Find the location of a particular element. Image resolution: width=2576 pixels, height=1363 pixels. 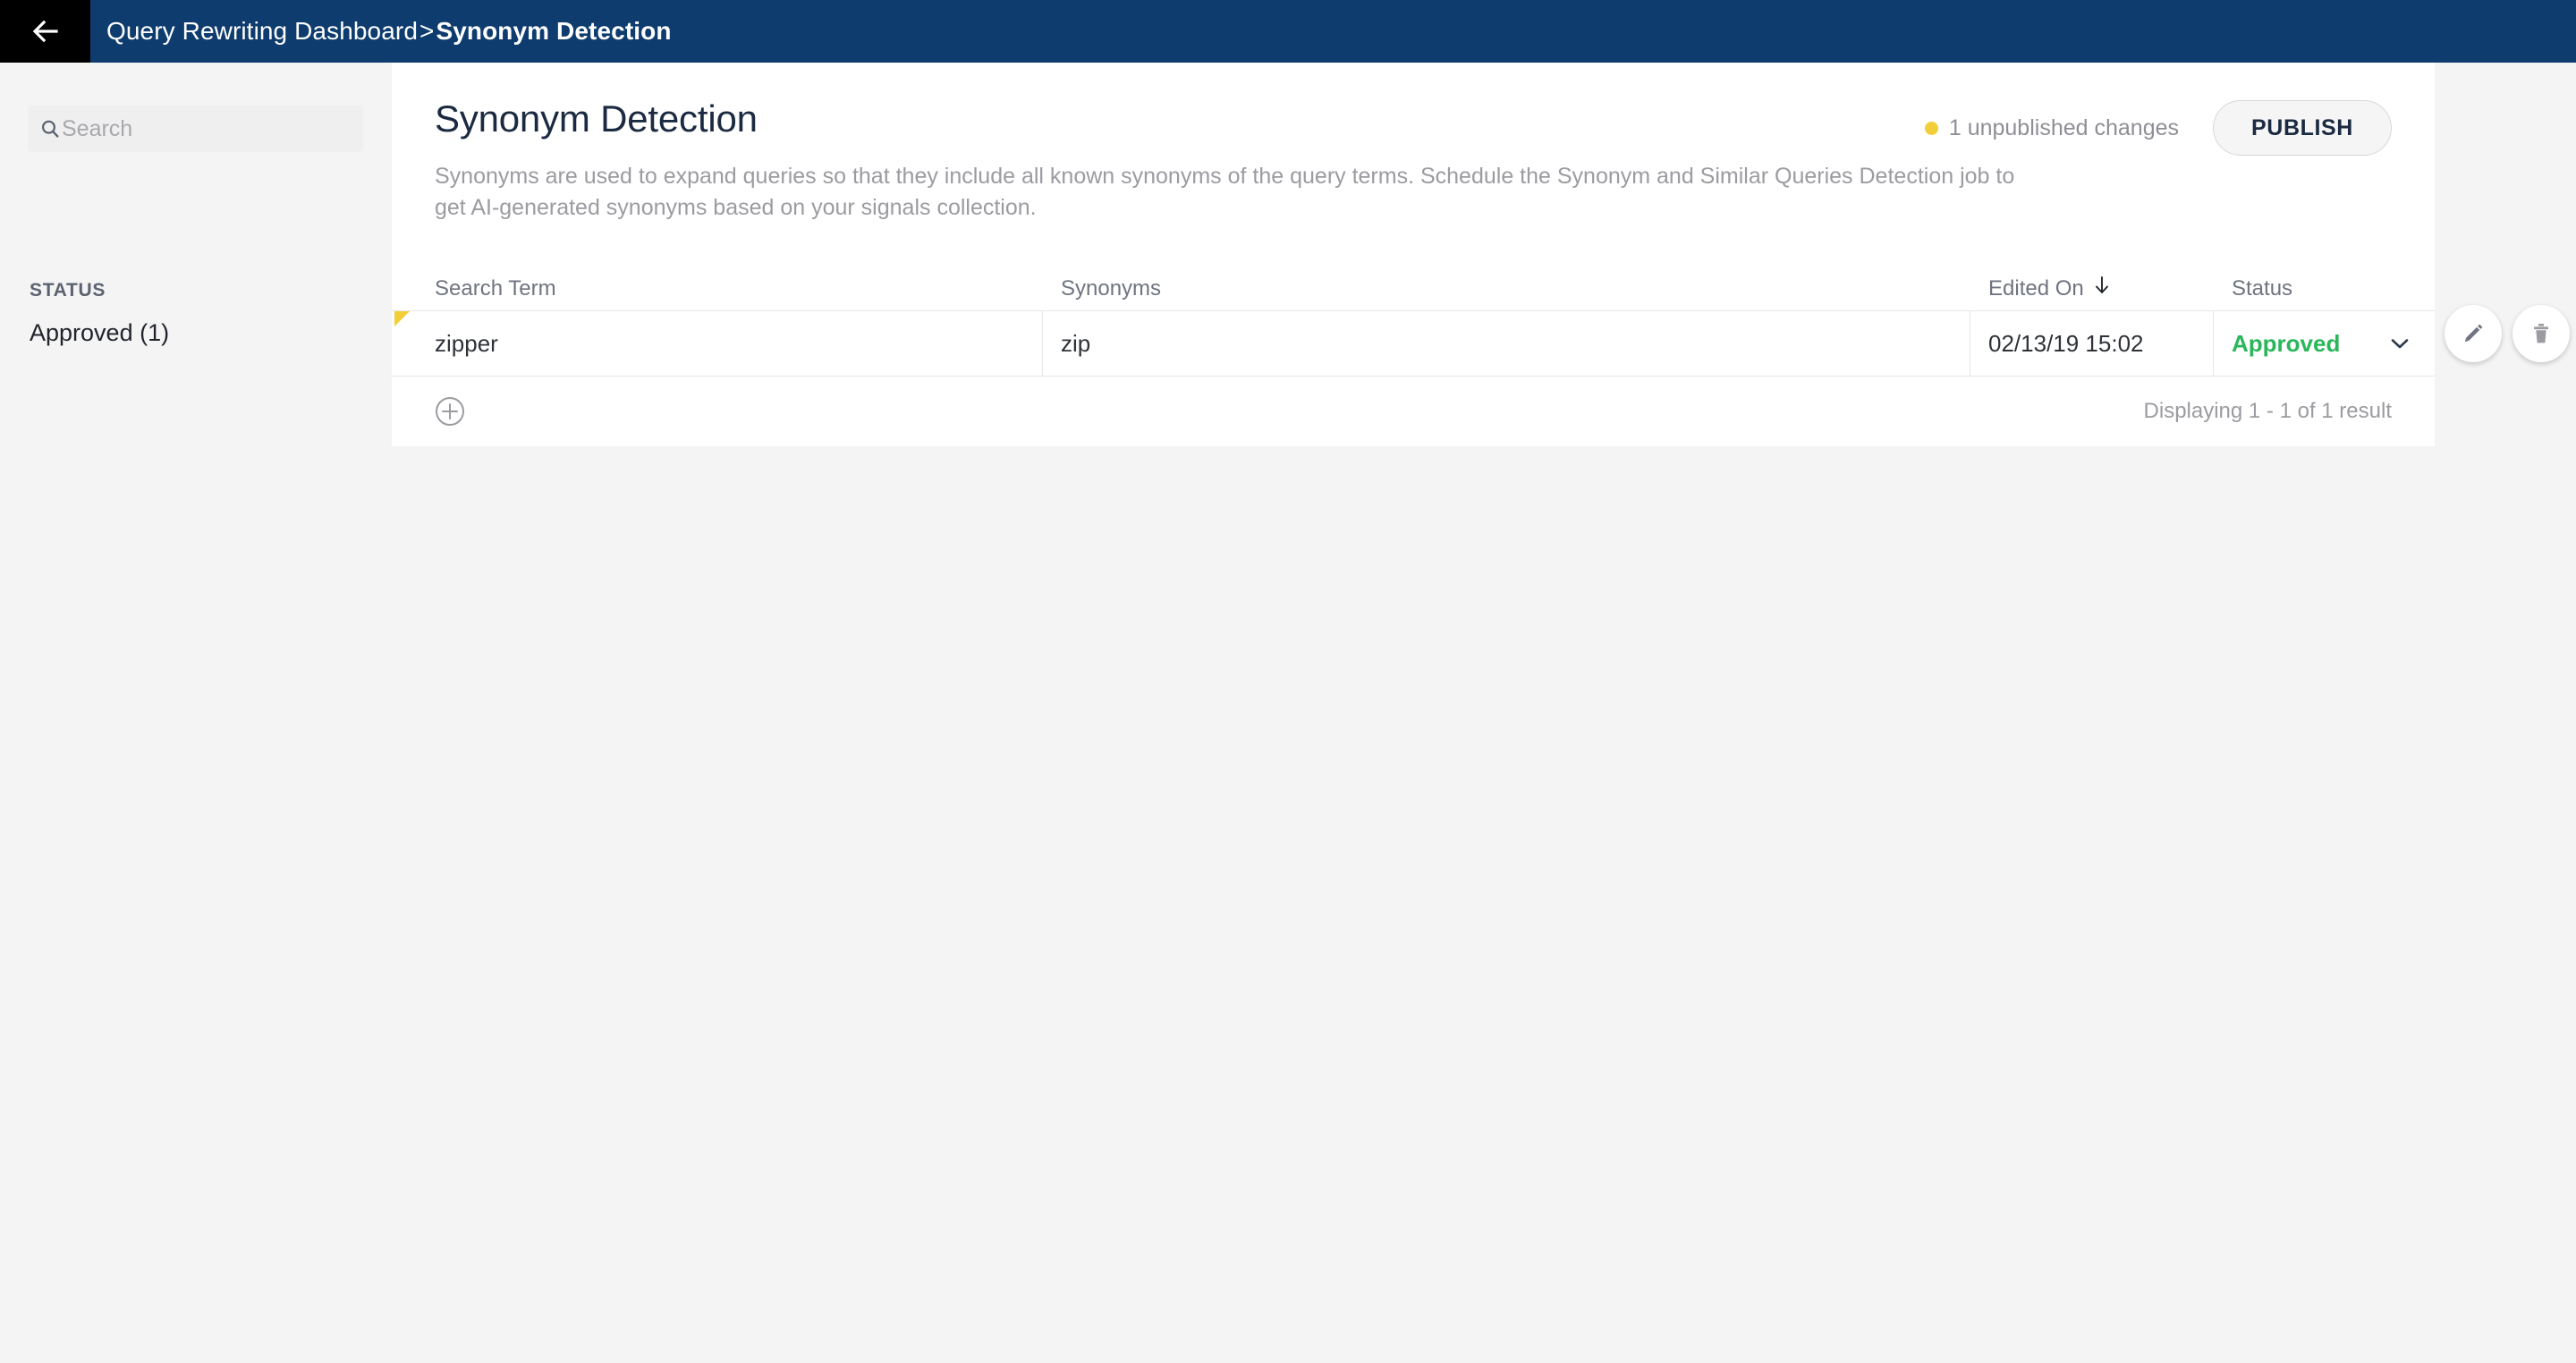

column-header-synonyms: Synonyms is located at coordinates (1506, 288).